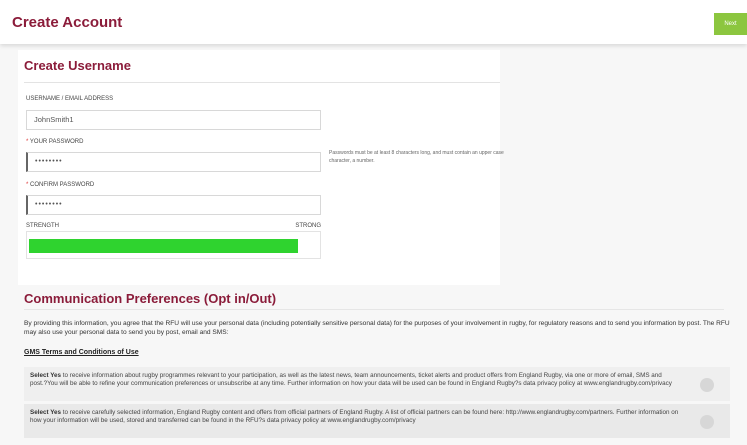 Image resolution: width=747 pixels, height=445 pixels. Describe the element at coordinates (173, 162) in the screenshot. I see `password-field: ••••••••` at that location.